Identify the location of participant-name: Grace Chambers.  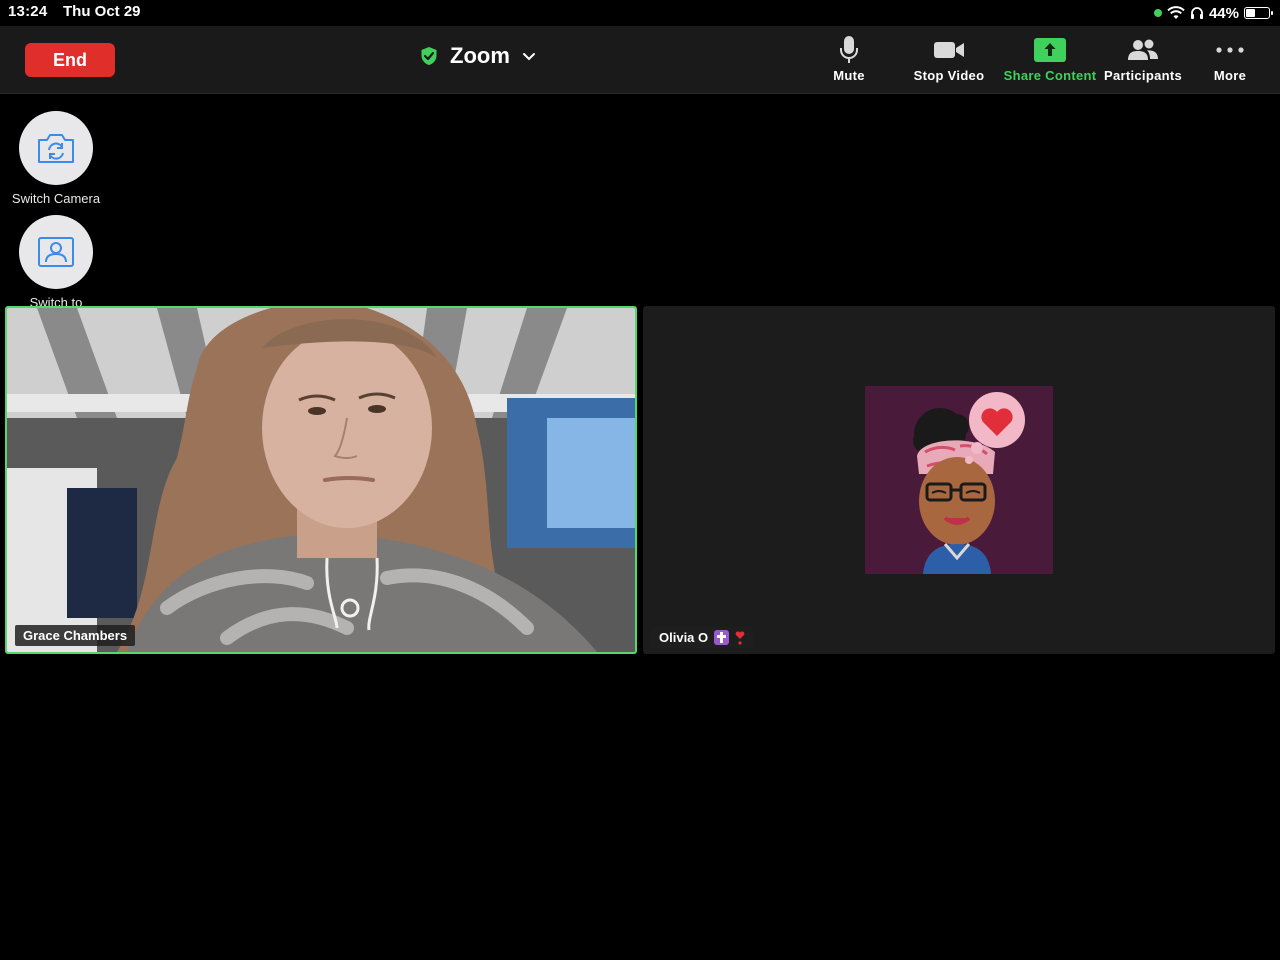
(75, 635).